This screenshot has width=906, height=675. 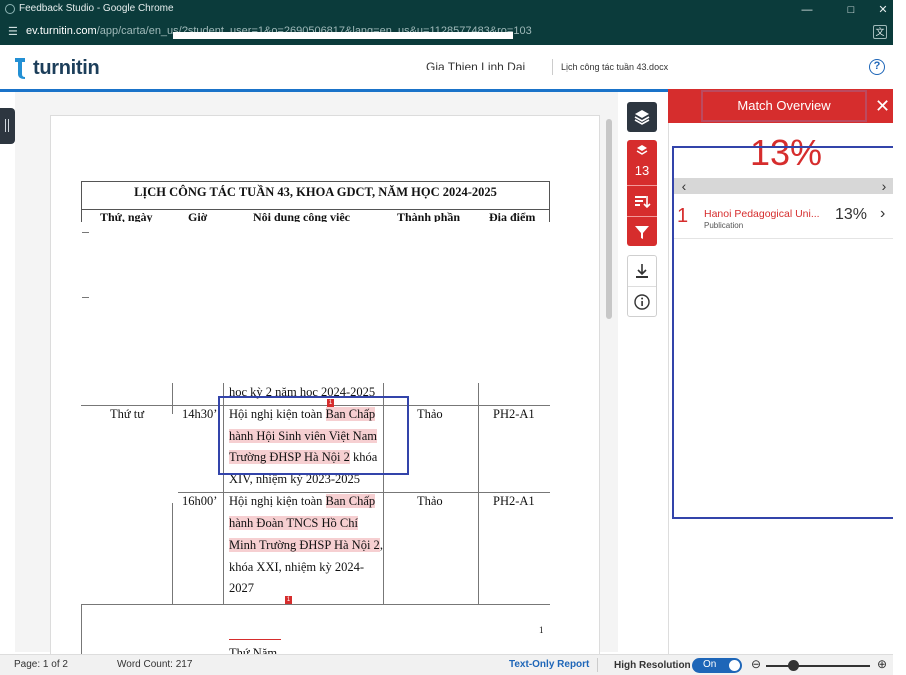 What do you see at coordinates (302, 216) in the screenshot?
I see `col-header-content: Nội dung công việc` at bounding box center [302, 216].